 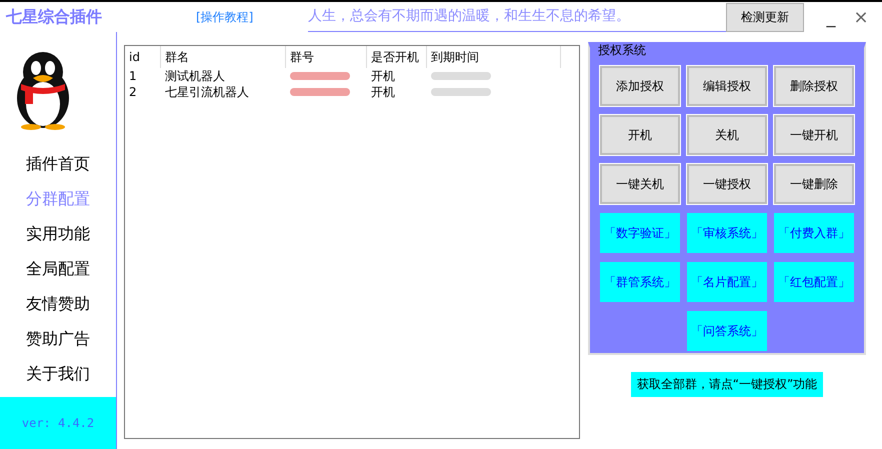 I want to click on auth-button: 一键删除, so click(x=814, y=184).